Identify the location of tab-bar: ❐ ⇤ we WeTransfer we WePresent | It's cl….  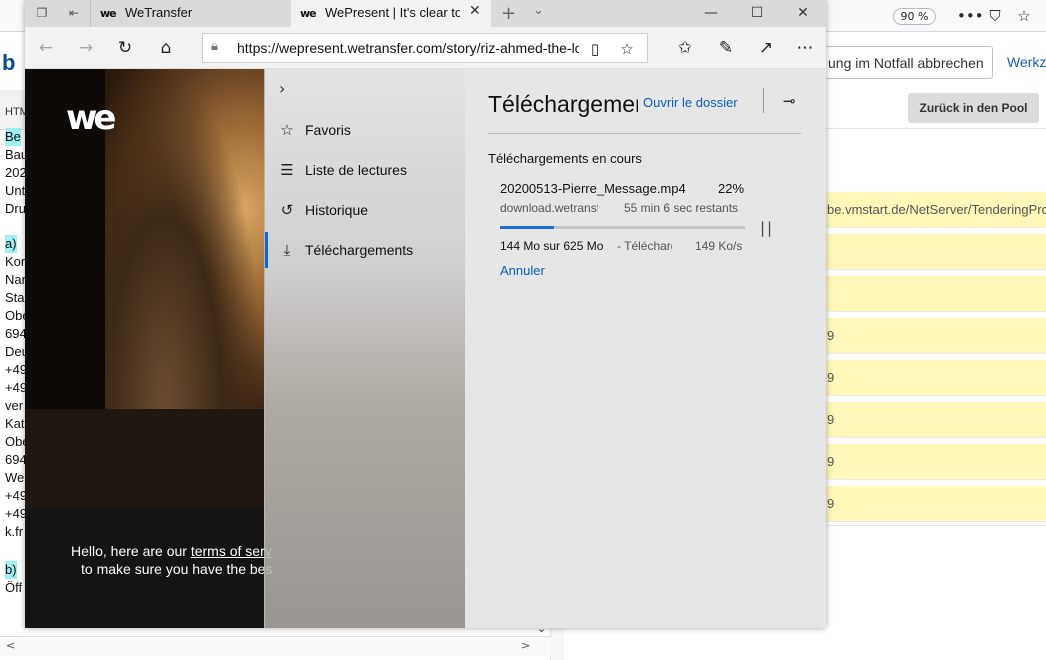
(425, 13).